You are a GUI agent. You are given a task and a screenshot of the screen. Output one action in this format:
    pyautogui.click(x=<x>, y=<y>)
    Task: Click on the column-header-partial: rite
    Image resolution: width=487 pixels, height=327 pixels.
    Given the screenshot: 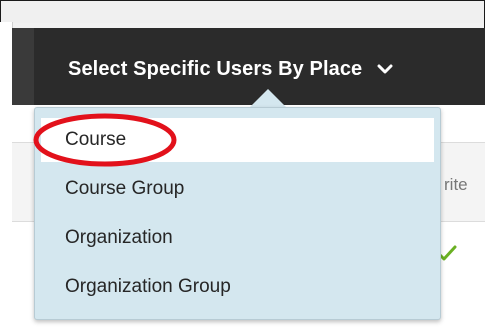 What is the action you would take?
    pyautogui.click(x=456, y=184)
    